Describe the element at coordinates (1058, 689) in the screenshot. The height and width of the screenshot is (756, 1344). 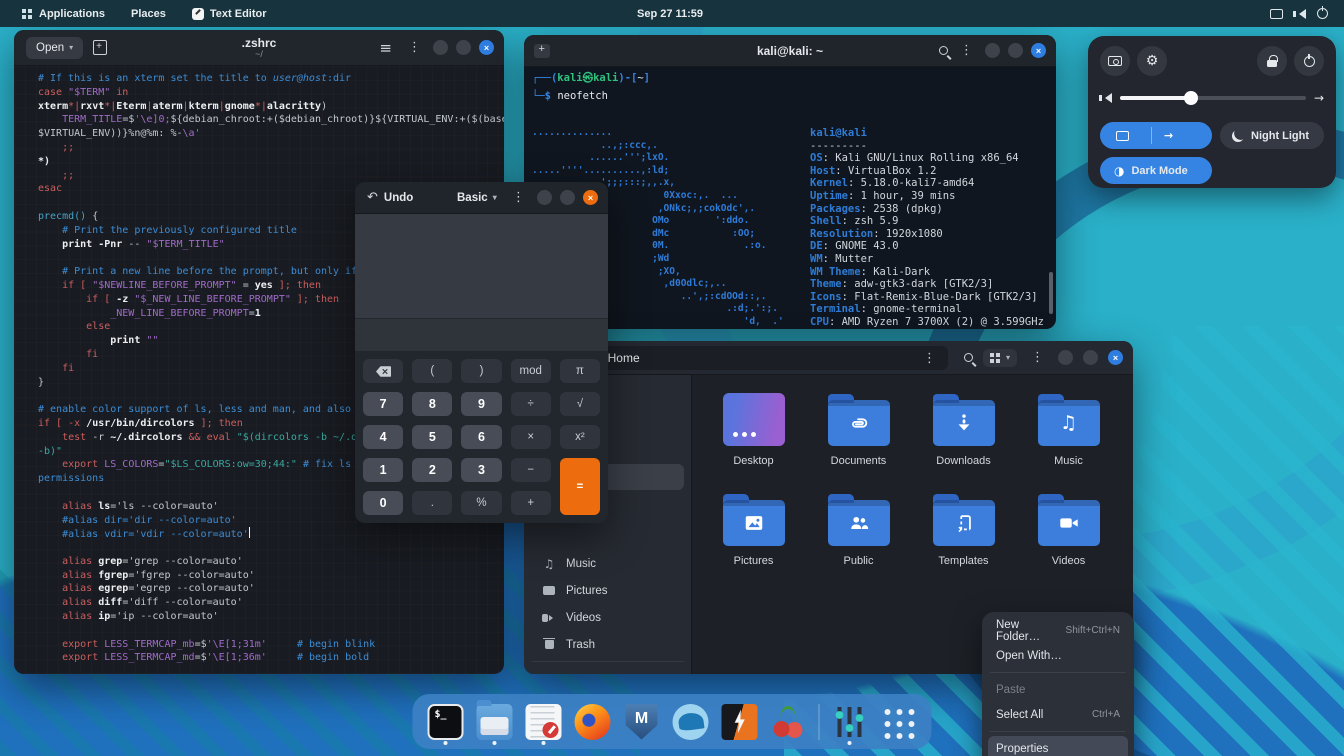
I see `menu-item-paste: Paste` at that location.